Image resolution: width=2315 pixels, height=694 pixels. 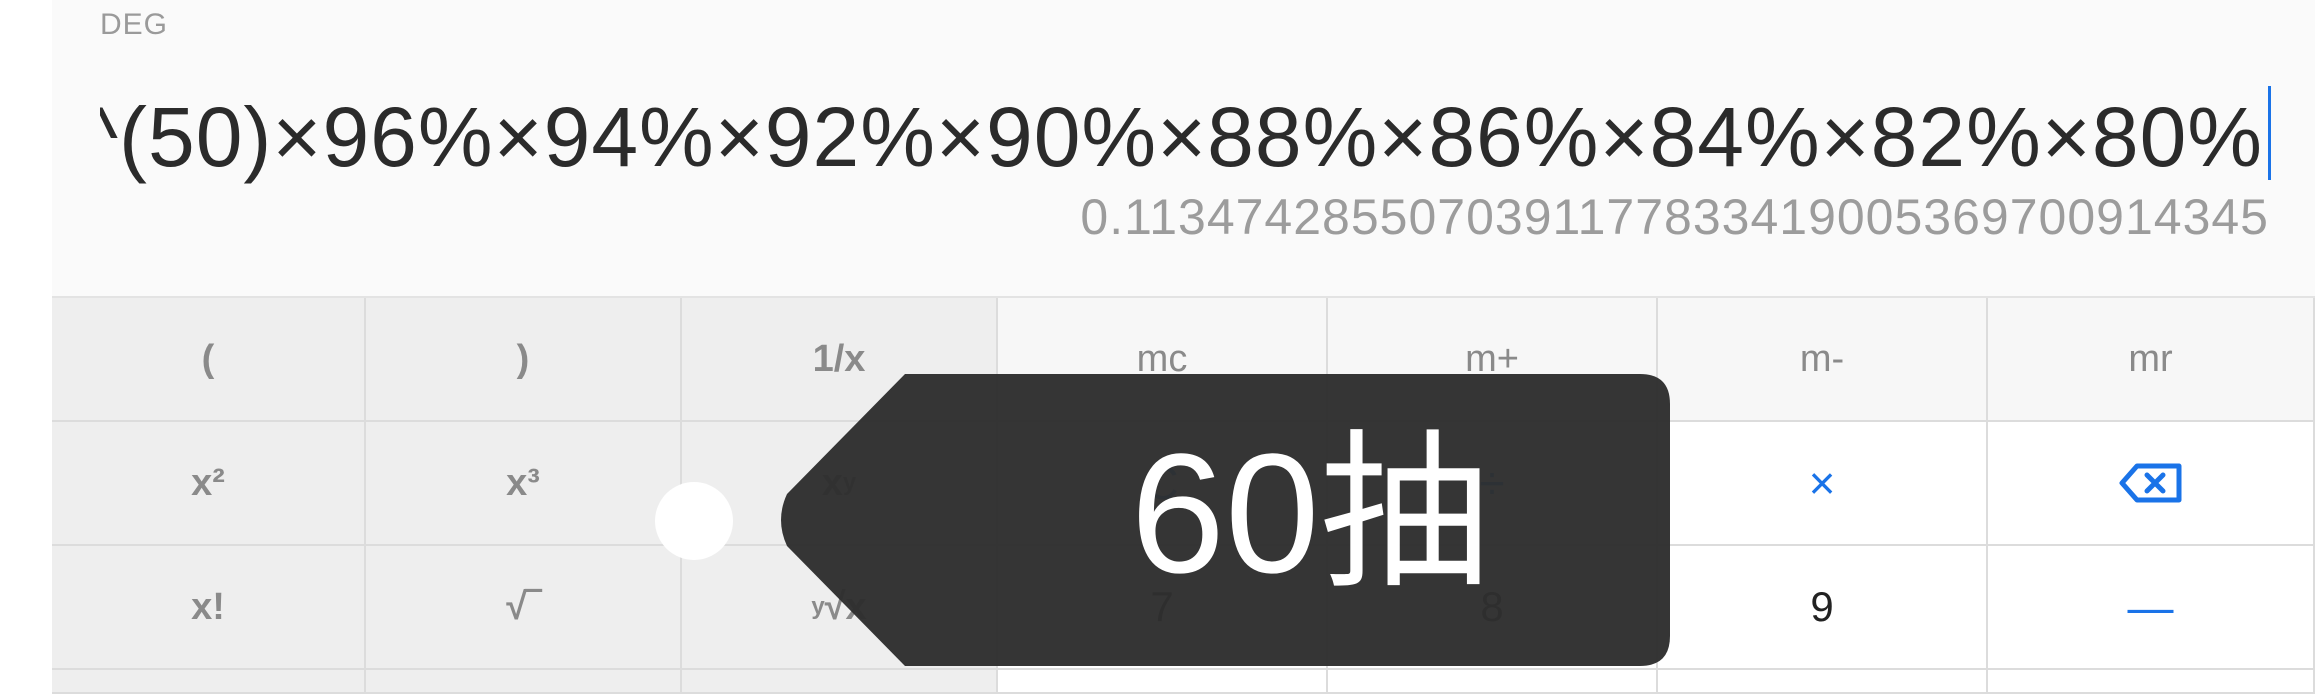 What do you see at coordinates (1823, 484) in the screenshot?
I see `multiply-key: ×` at bounding box center [1823, 484].